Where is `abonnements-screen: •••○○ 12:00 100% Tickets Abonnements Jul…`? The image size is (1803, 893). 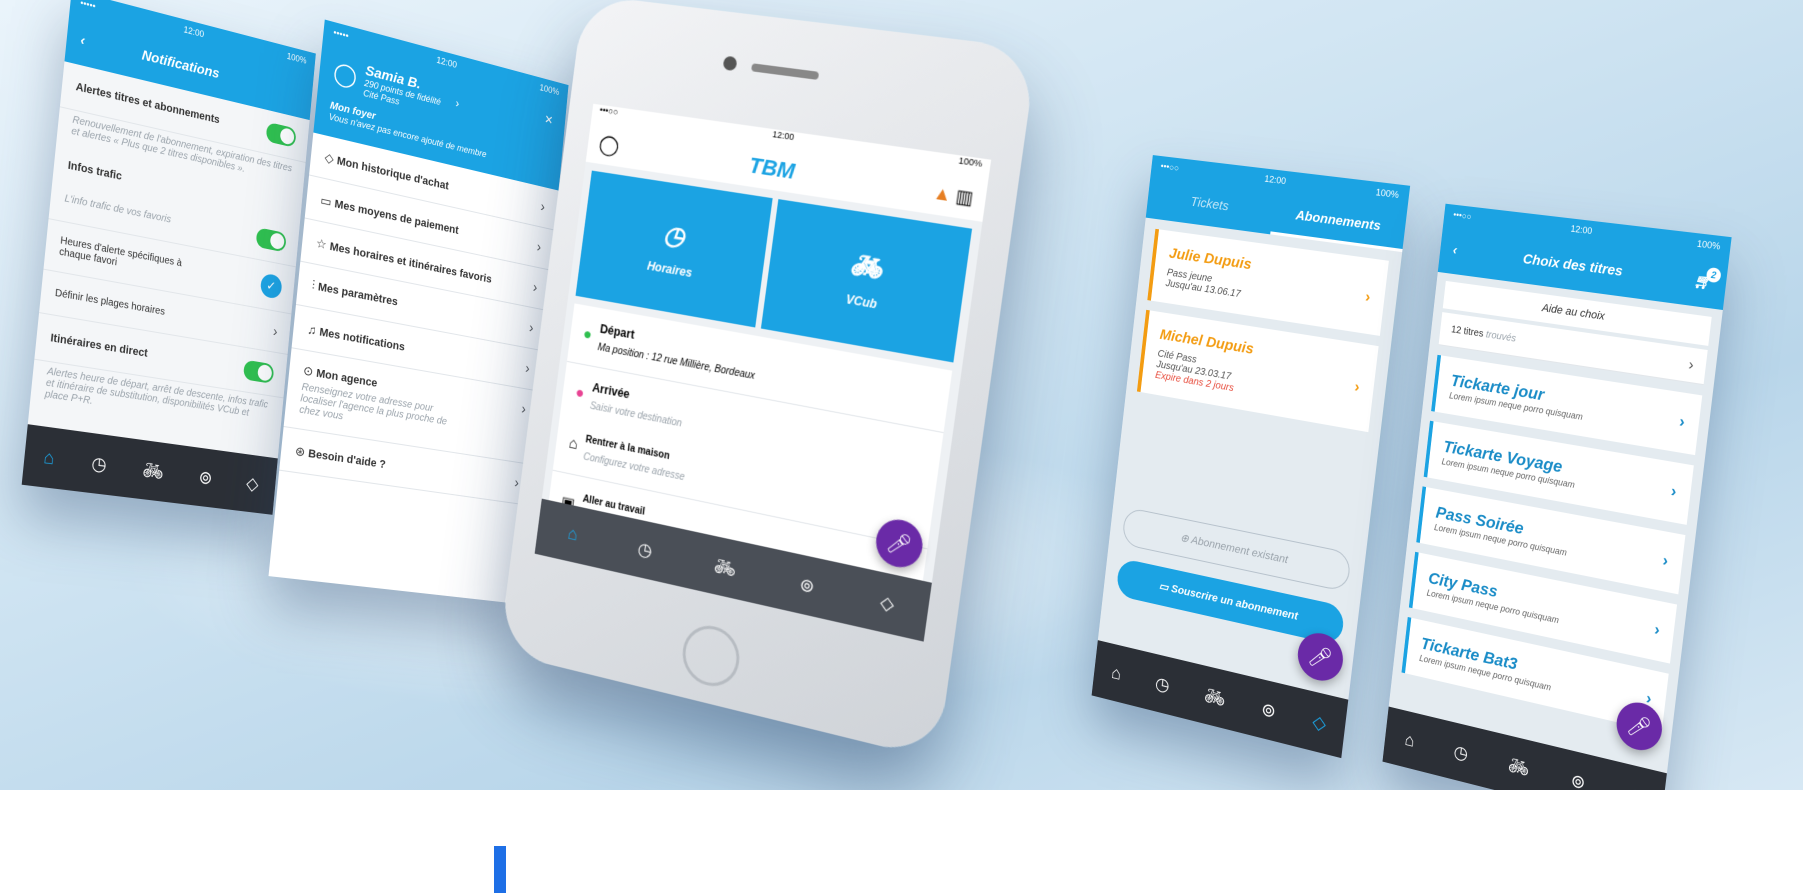 abonnements-screen: •••○○ 12:00 100% Tickets Abonnements Jul… is located at coordinates (1251, 457).